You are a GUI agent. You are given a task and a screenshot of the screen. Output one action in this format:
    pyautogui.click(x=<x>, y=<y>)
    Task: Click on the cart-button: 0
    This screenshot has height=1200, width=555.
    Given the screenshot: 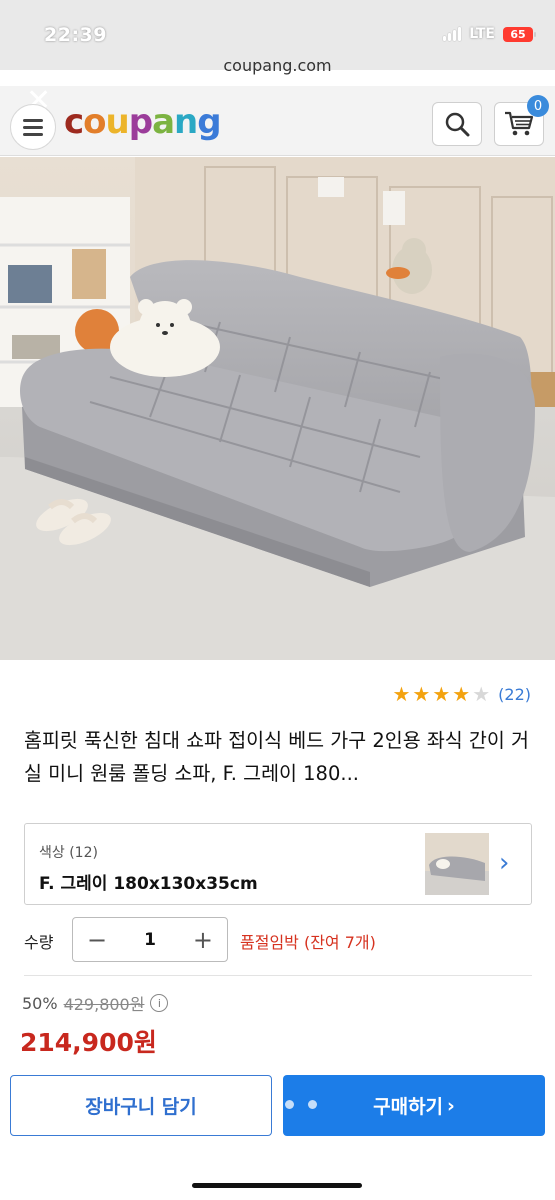 What is the action you would take?
    pyautogui.click(x=521, y=120)
    